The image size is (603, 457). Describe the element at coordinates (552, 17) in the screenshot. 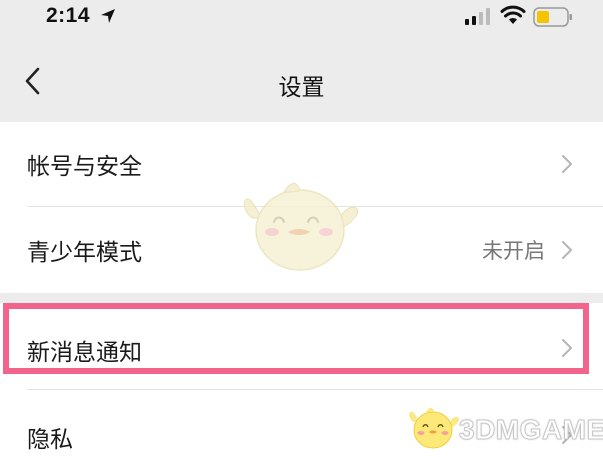

I see `battery-low-icon` at that location.